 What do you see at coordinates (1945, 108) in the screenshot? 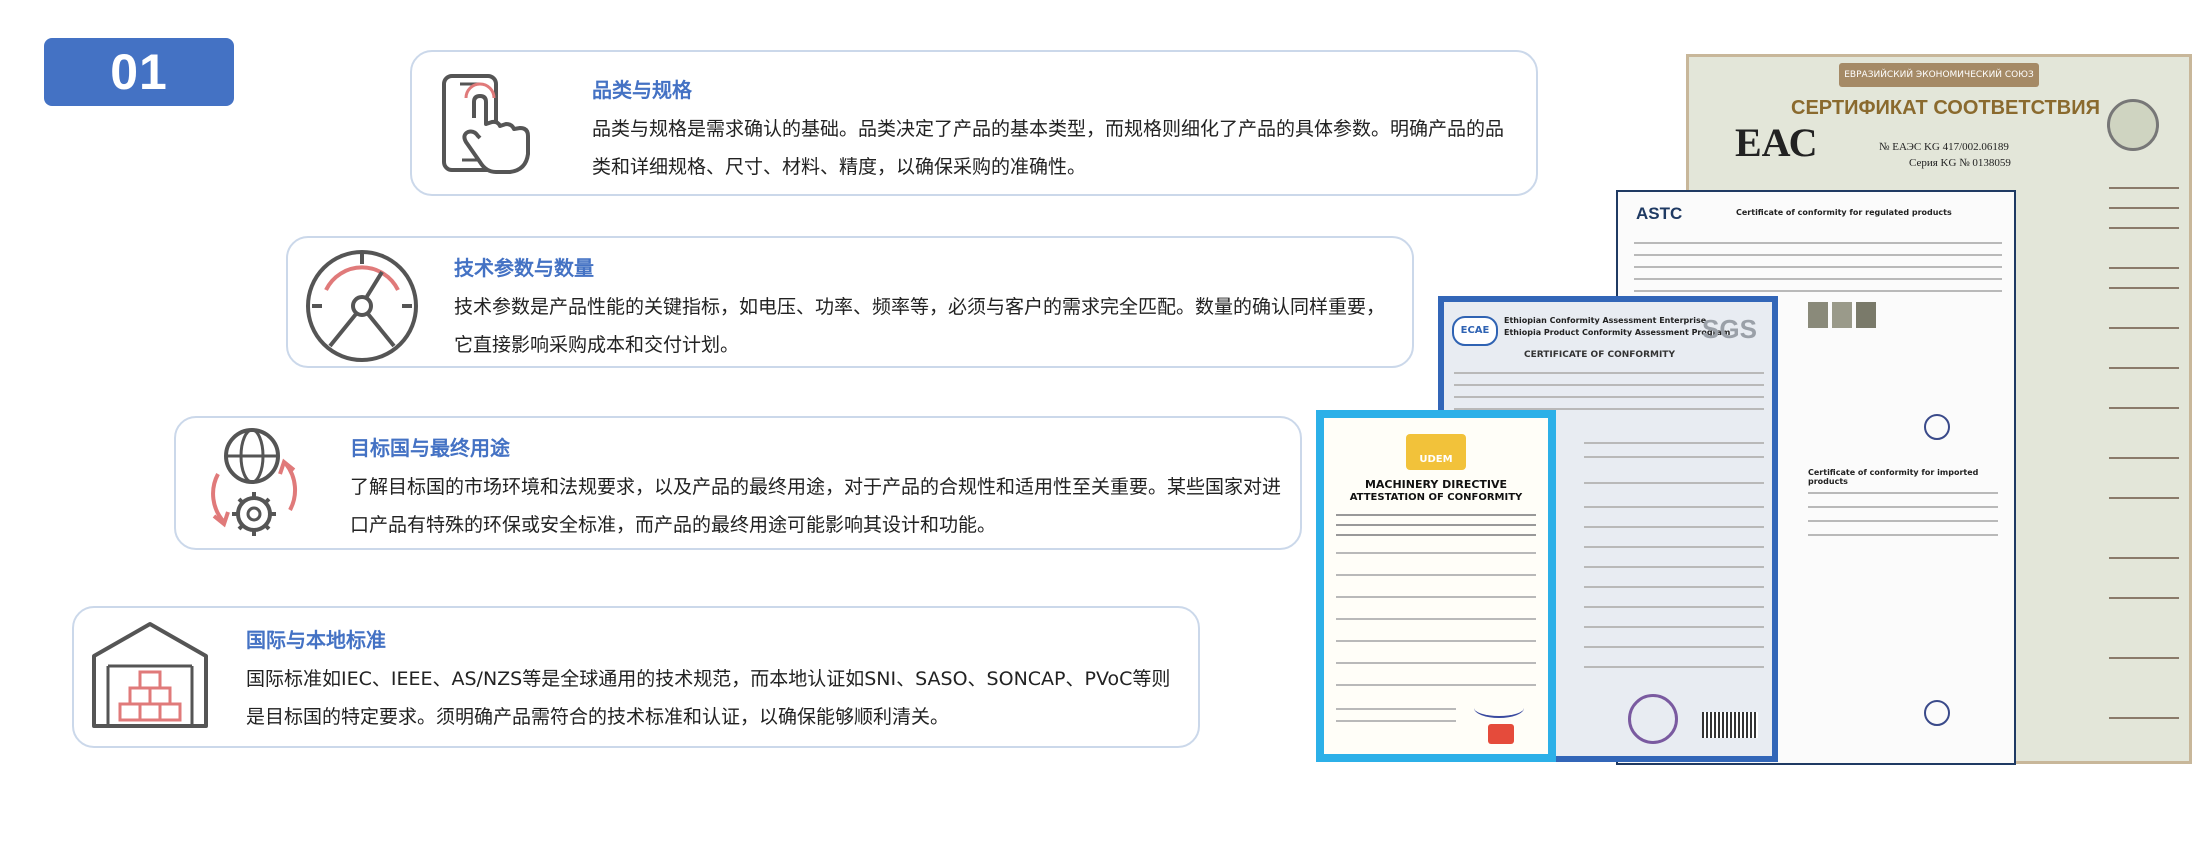
I see `eac-title: СЕРТИФИКАТ СООТВЕТСТВИЯ` at bounding box center [1945, 108].